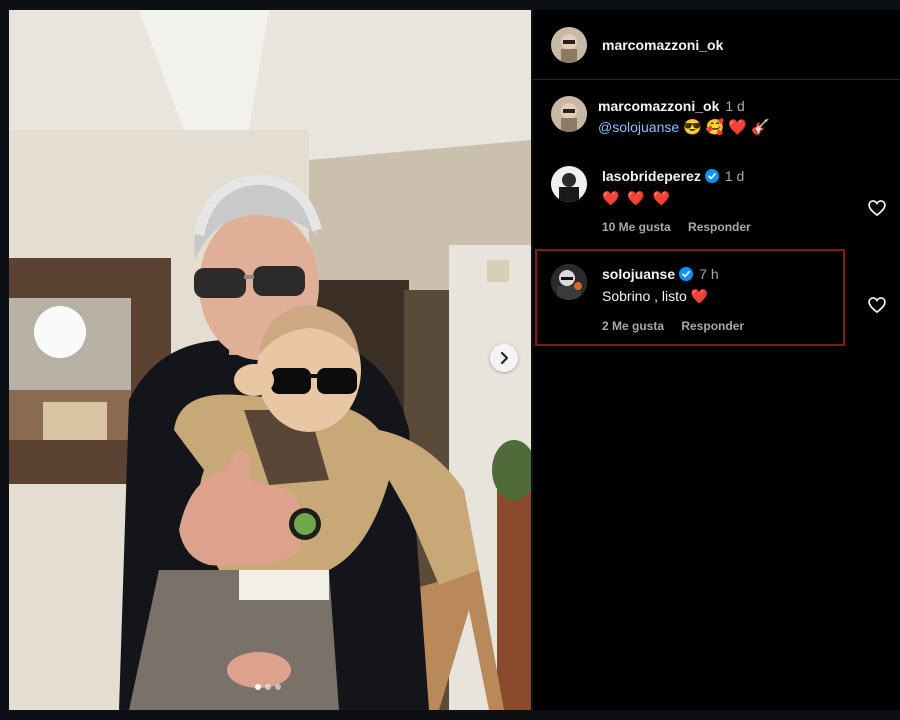 The width and height of the screenshot is (900, 720). What do you see at coordinates (655, 296) in the screenshot?
I see `comment-text: Sobrino , listo ❤️` at bounding box center [655, 296].